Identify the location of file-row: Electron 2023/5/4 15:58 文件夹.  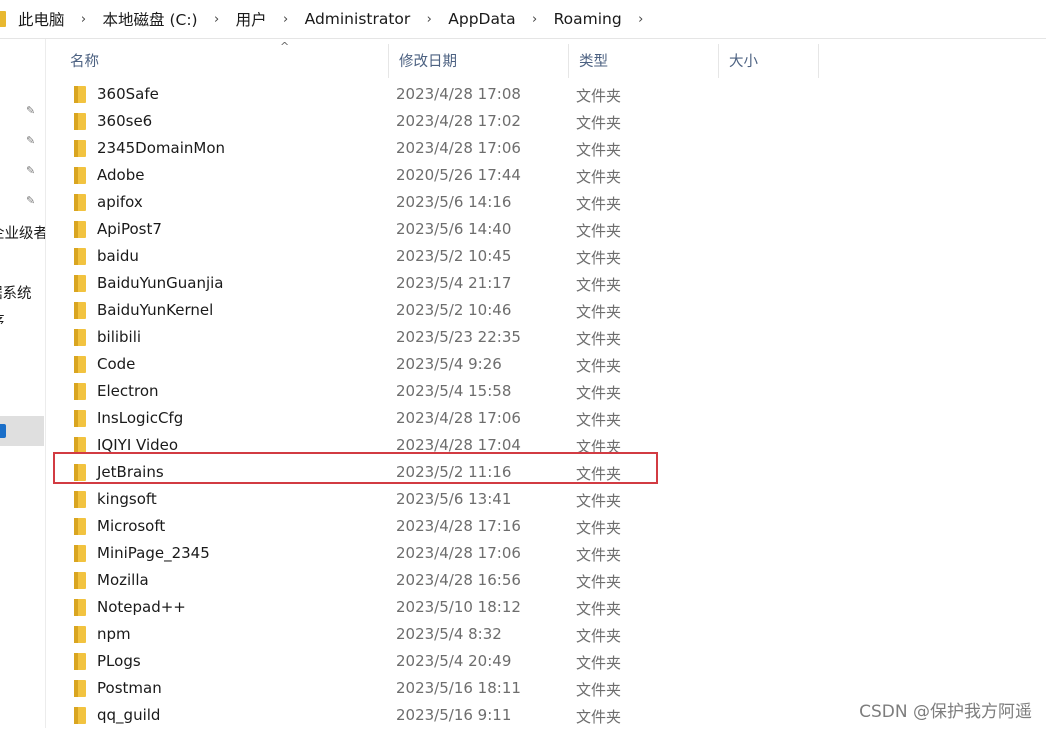
(553, 392).